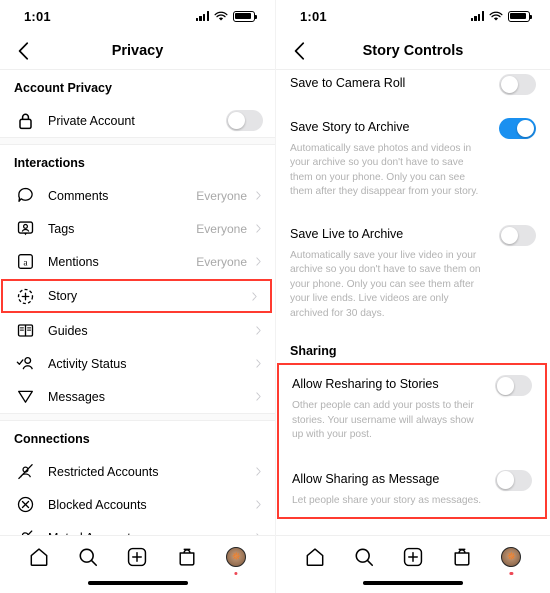  I want to click on page-title: Story Controls, so click(413, 50).